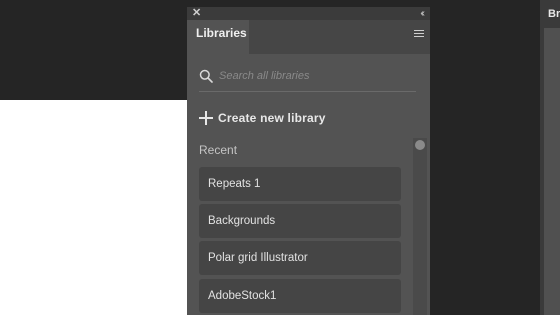 This screenshot has width=560, height=315. I want to click on search-bar, so click(307, 77).